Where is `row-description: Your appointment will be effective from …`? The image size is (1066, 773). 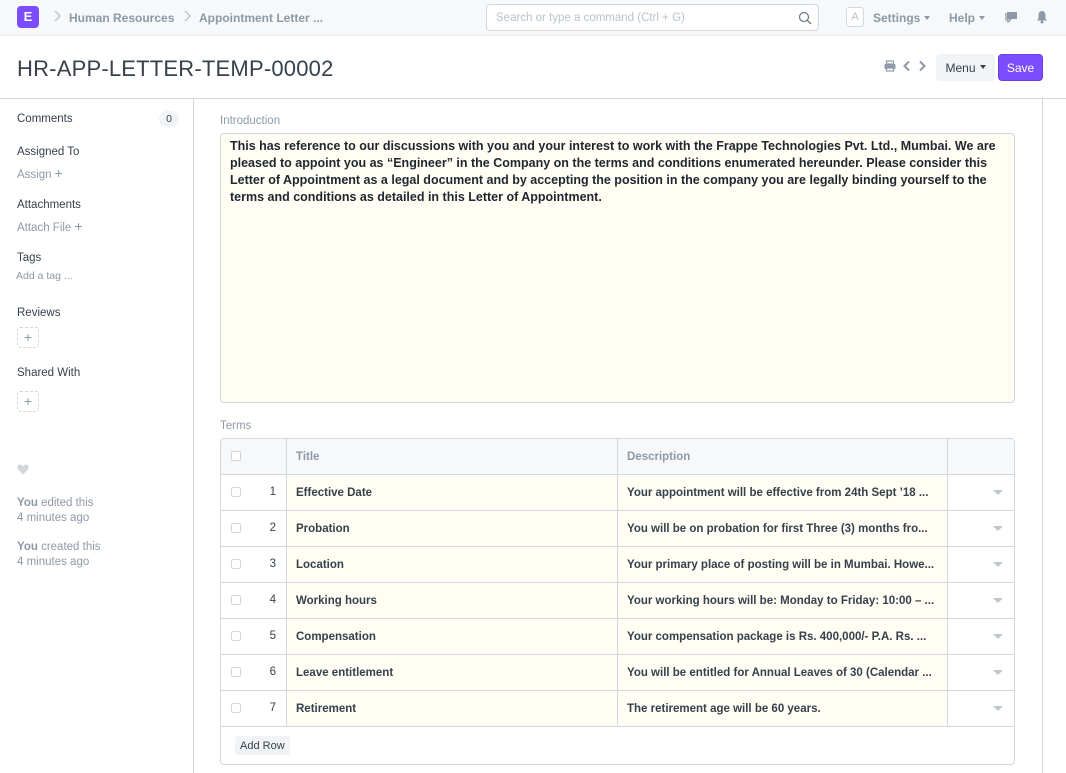
row-description: Your appointment will be effective from … is located at coordinates (783, 492).